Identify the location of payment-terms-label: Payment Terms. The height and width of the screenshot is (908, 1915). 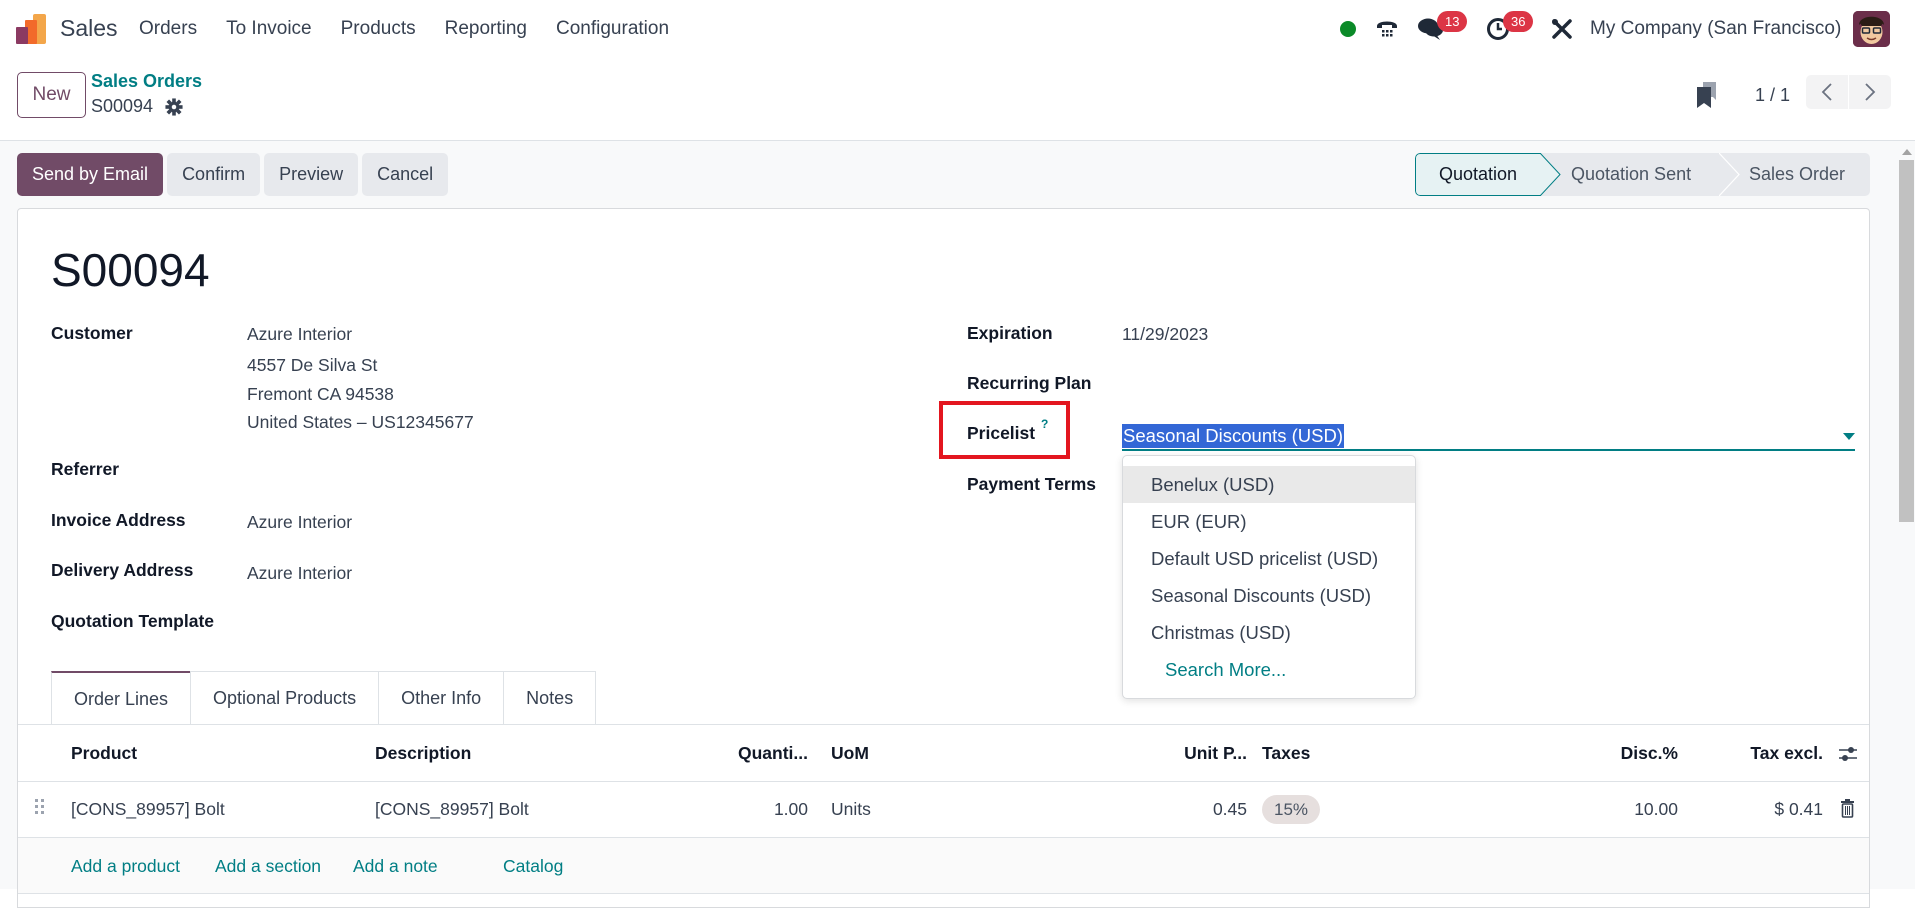
(1032, 484).